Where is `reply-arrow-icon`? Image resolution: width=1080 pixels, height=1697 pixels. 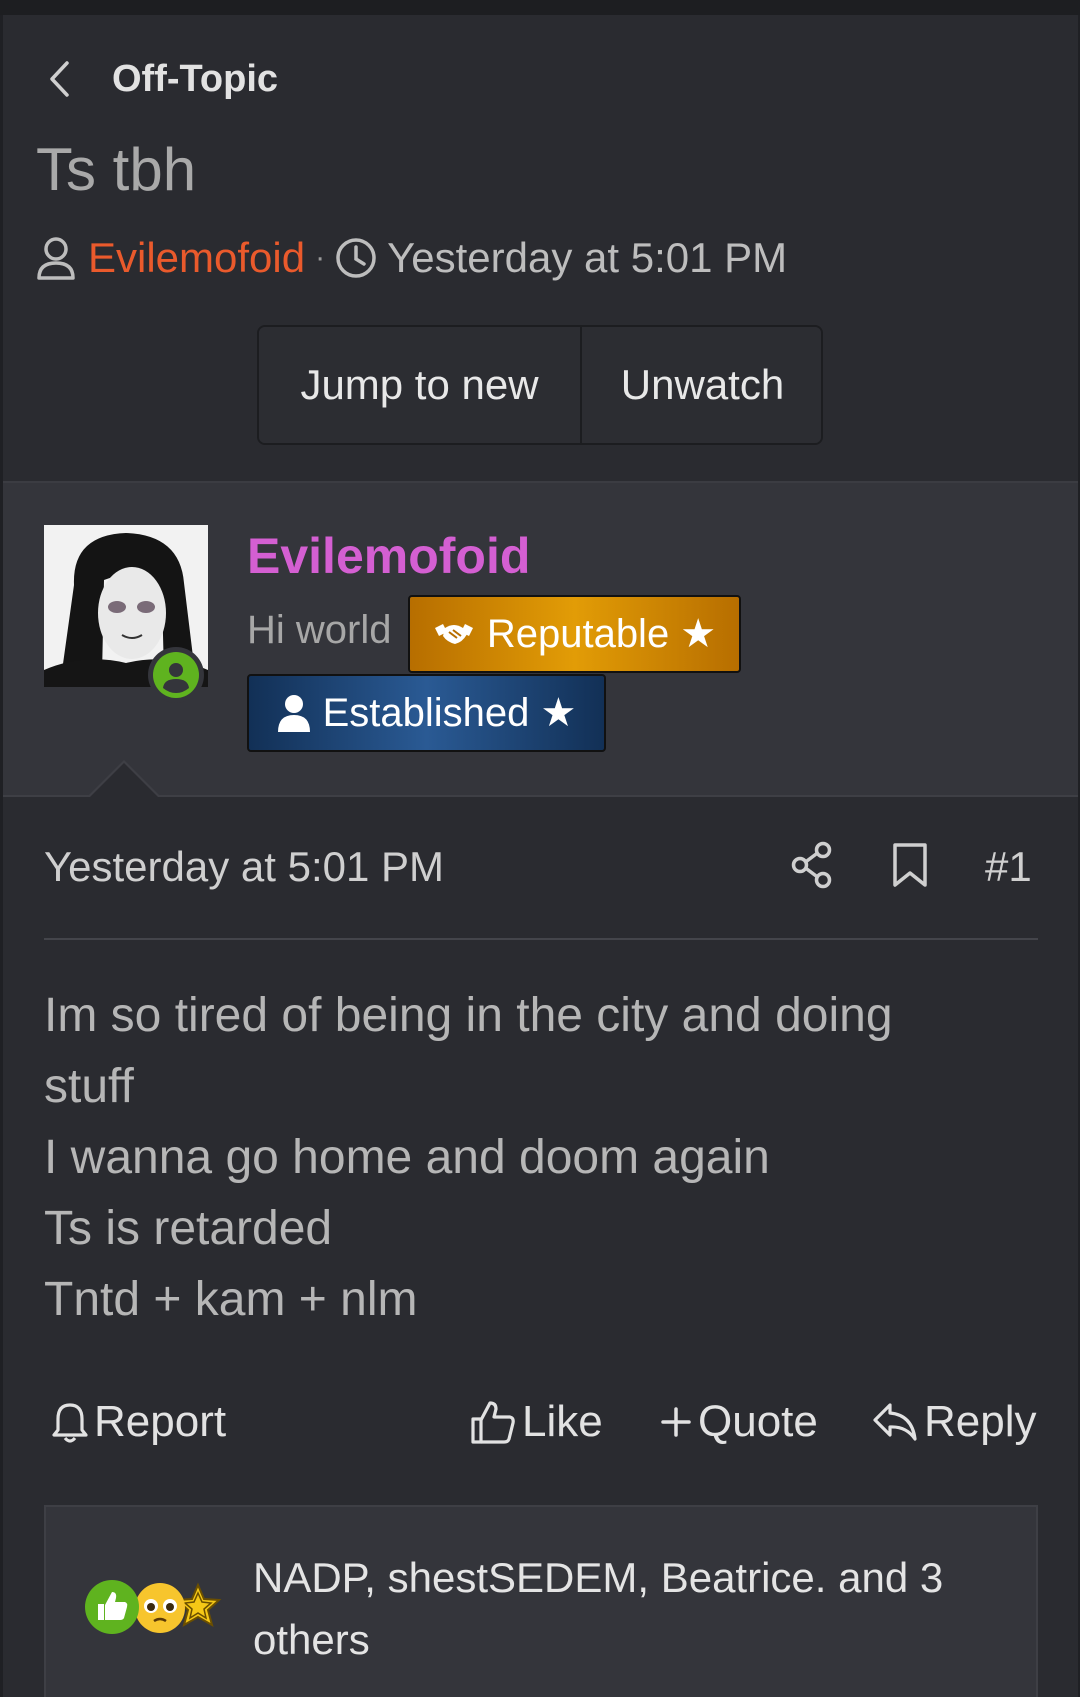
reply-arrow-icon is located at coordinates (895, 1422).